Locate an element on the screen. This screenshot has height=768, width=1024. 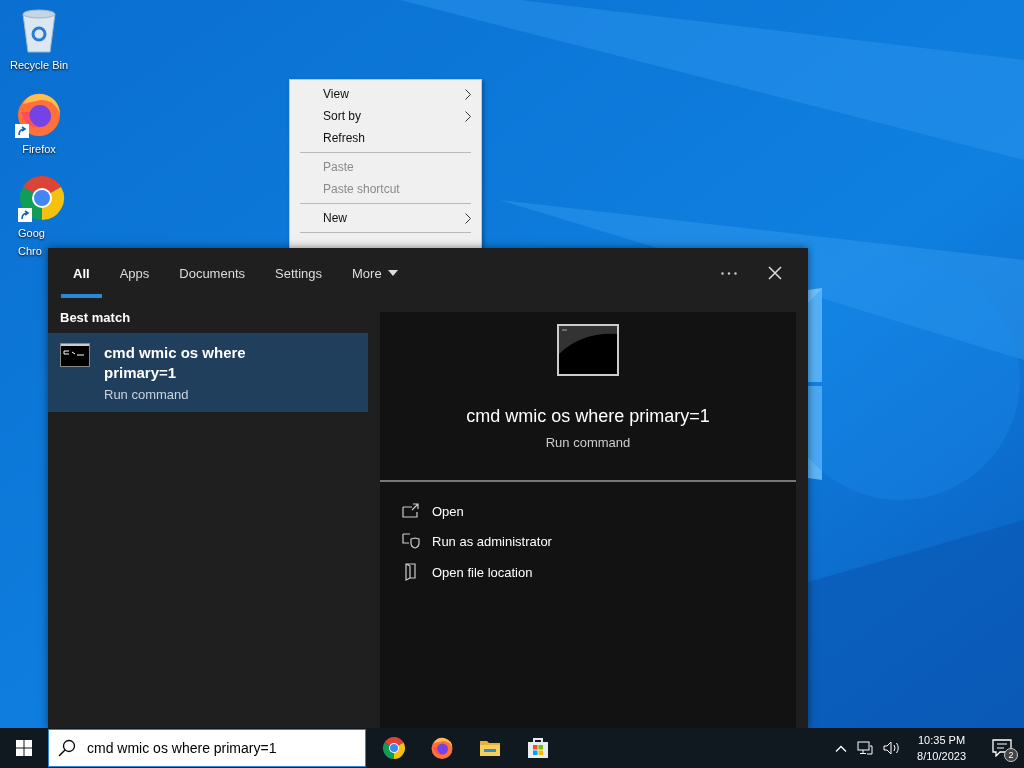
file-location-icon is located at coordinates (411, 572).